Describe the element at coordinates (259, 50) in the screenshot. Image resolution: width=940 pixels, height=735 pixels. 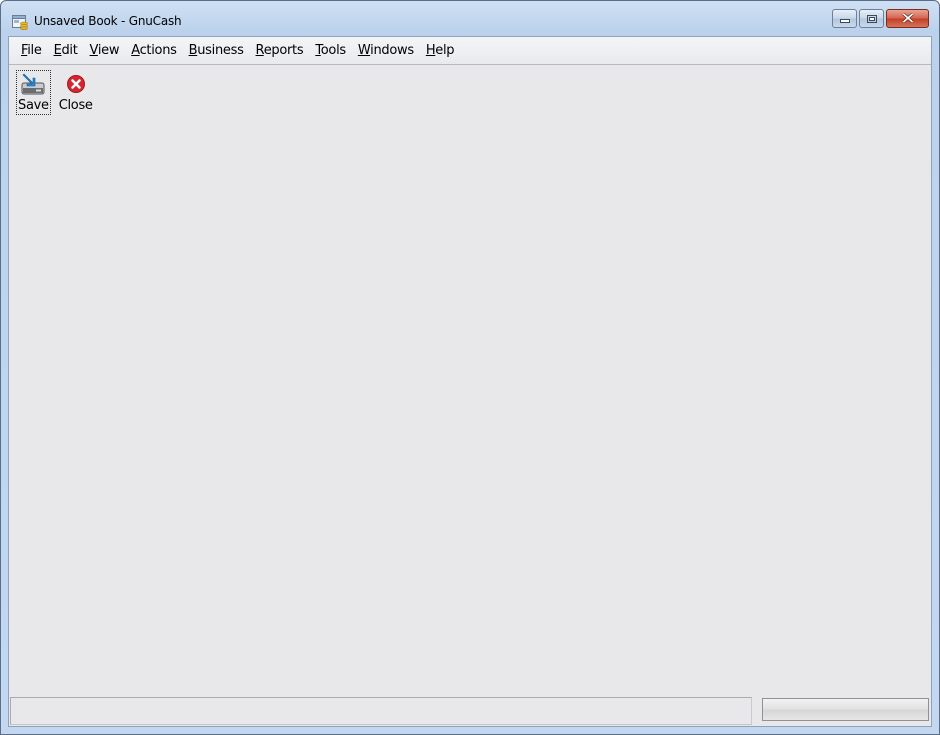
I see `menu-accelerator: R` at that location.